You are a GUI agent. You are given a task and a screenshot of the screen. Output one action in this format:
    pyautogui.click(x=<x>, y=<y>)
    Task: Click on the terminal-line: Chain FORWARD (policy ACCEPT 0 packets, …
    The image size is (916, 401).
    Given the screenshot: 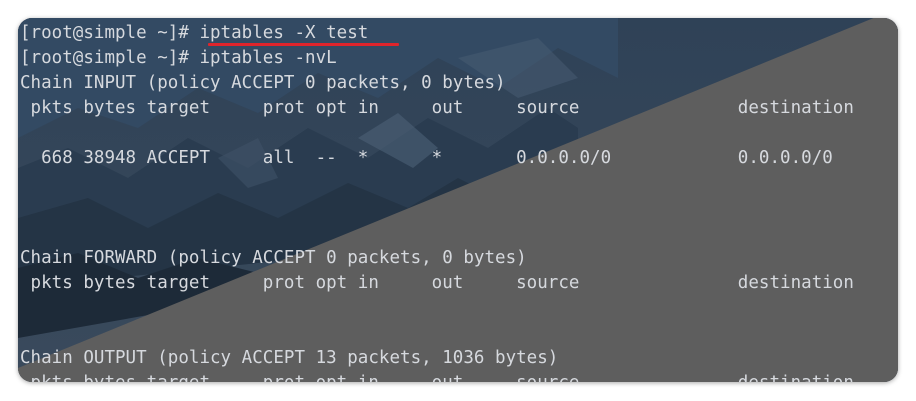 What is the action you would take?
    pyautogui.click(x=273, y=258)
    